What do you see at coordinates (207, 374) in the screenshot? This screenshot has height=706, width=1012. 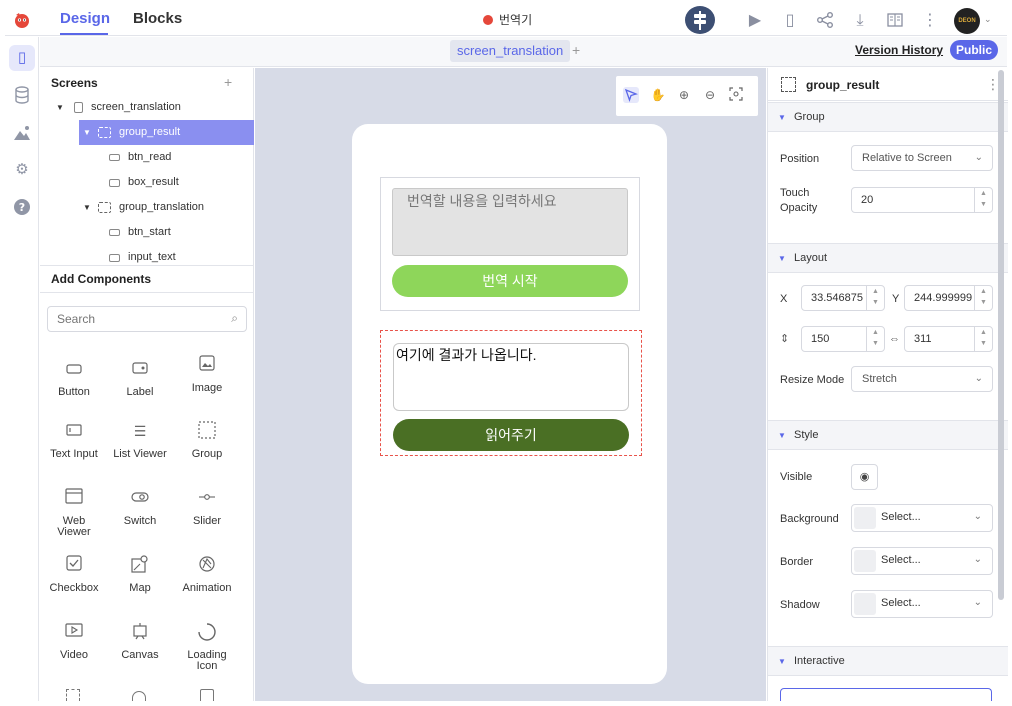 I see `component-image: Image` at bounding box center [207, 374].